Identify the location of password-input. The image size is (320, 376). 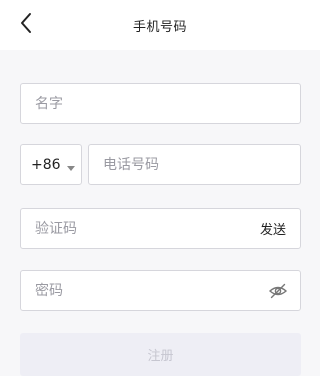
(160, 290).